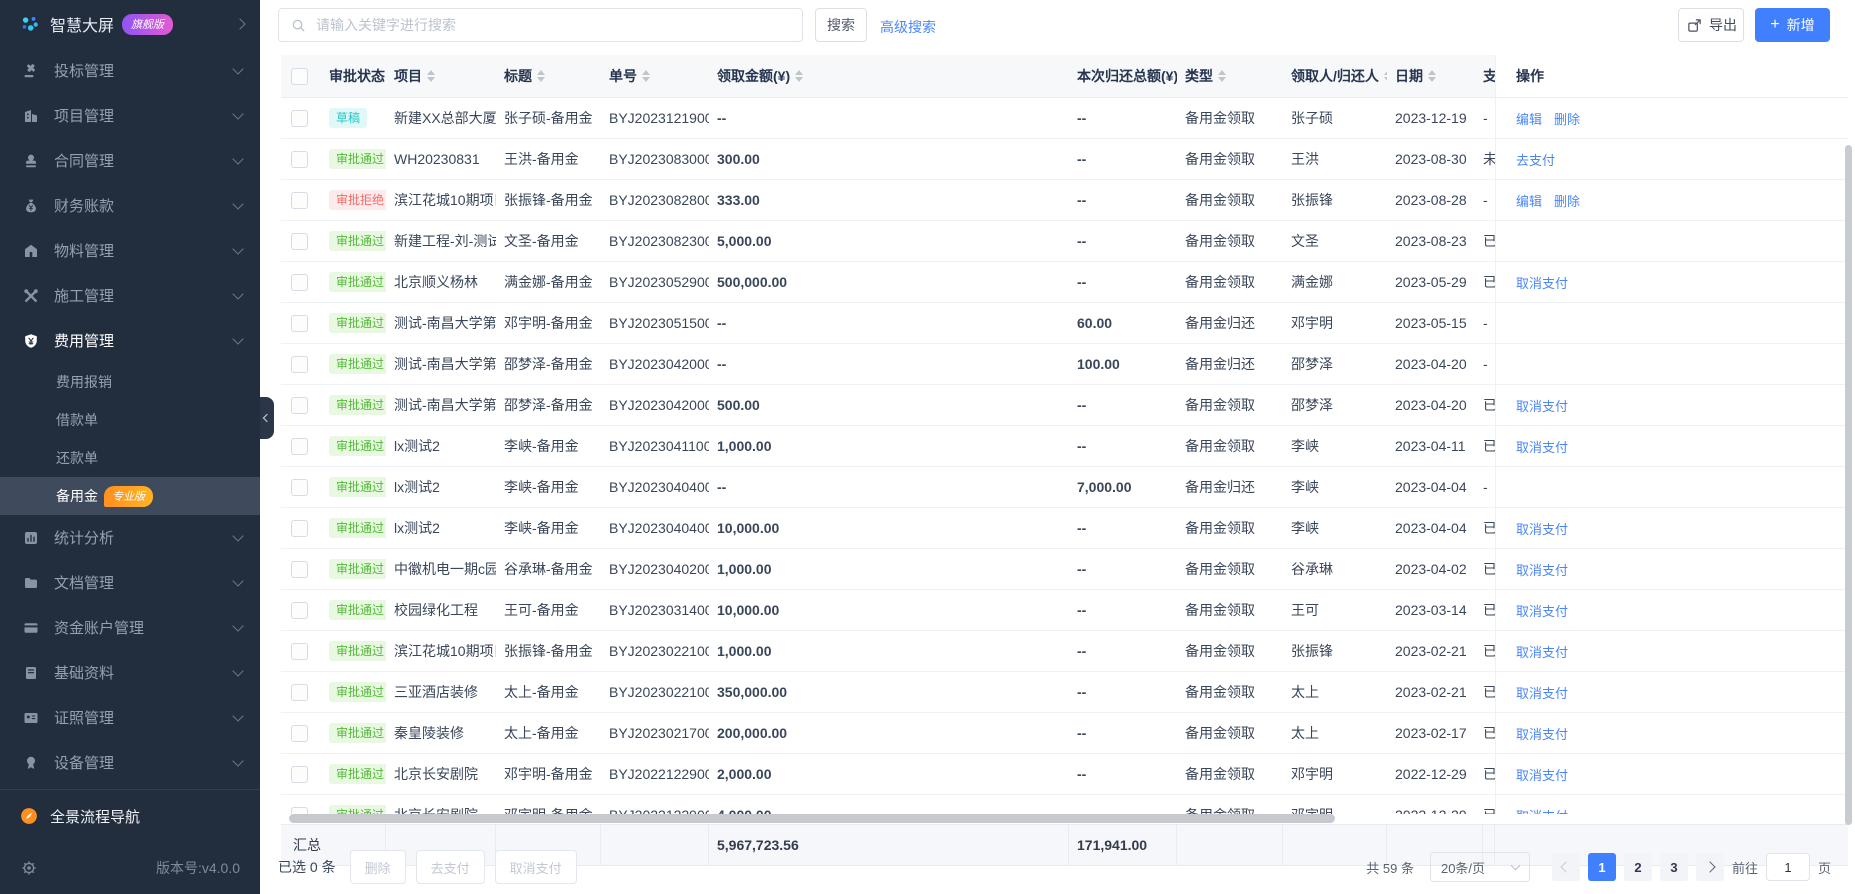  What do you see at coordinates (450, 867) in the screenshot?
I see `pay-button: 去支付` at bounding box center [450, 867].